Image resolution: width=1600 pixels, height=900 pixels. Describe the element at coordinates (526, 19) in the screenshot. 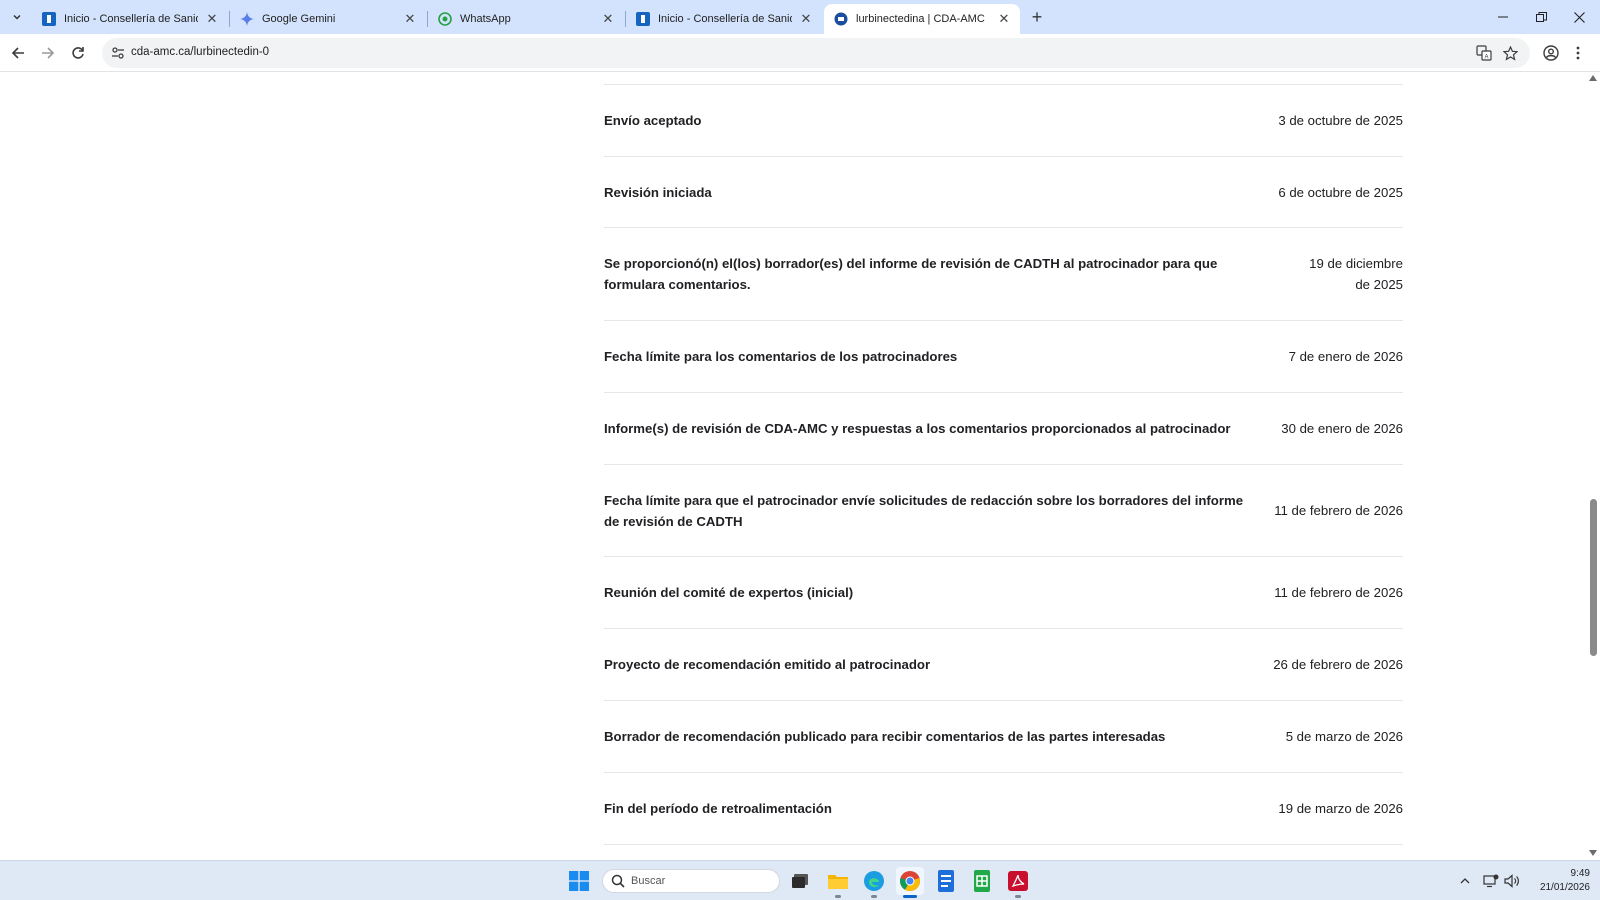

I see `tab-whatsapp: WhatsApp ✕` at that location.